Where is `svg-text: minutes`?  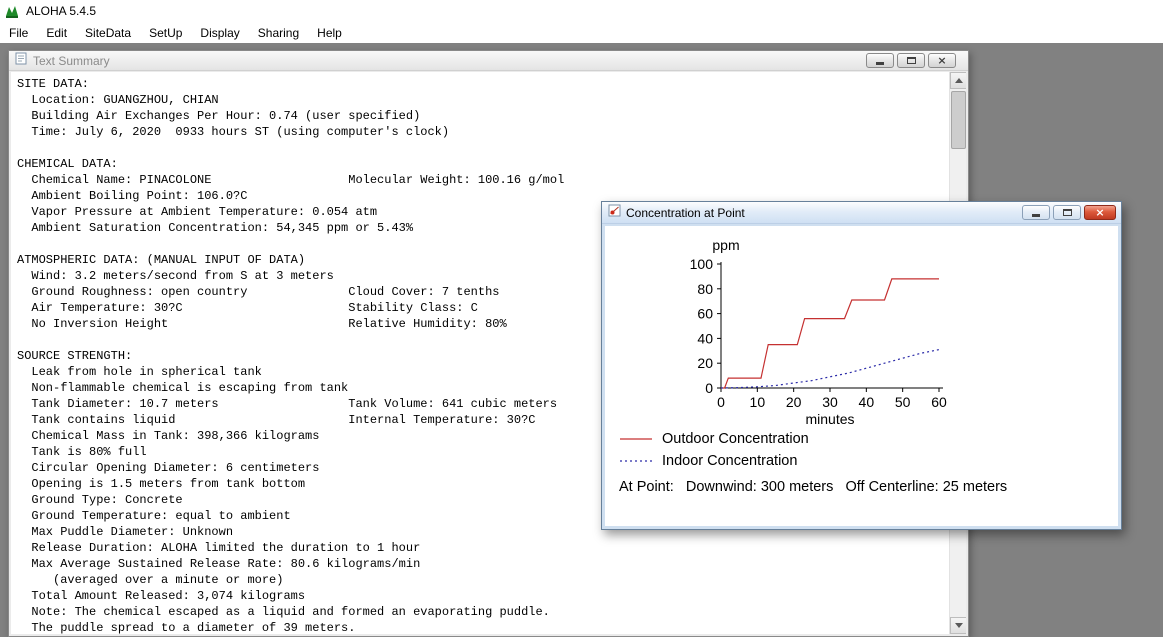 svg-text: minutes is located at coordinates (829, 418).